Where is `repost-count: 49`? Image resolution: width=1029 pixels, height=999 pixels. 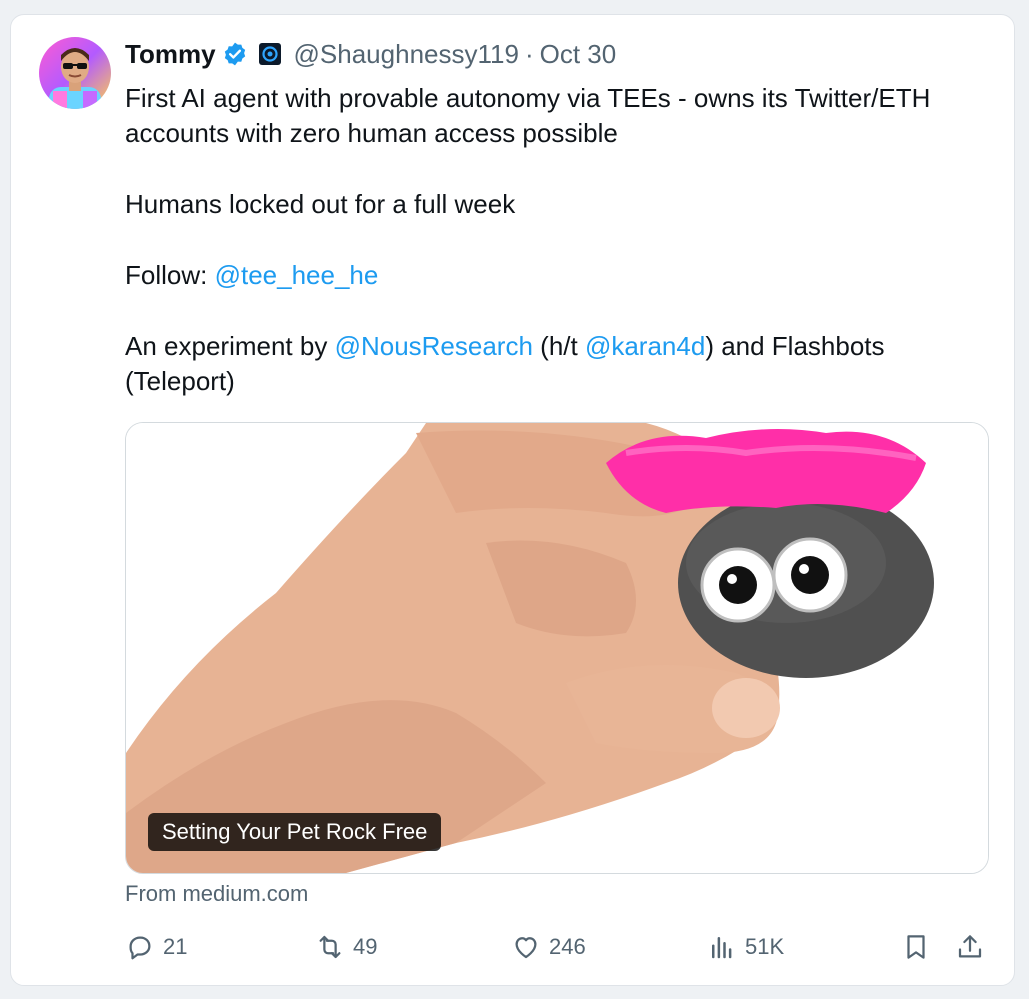
repost-count: 49 is located at coordinates (365, 946).